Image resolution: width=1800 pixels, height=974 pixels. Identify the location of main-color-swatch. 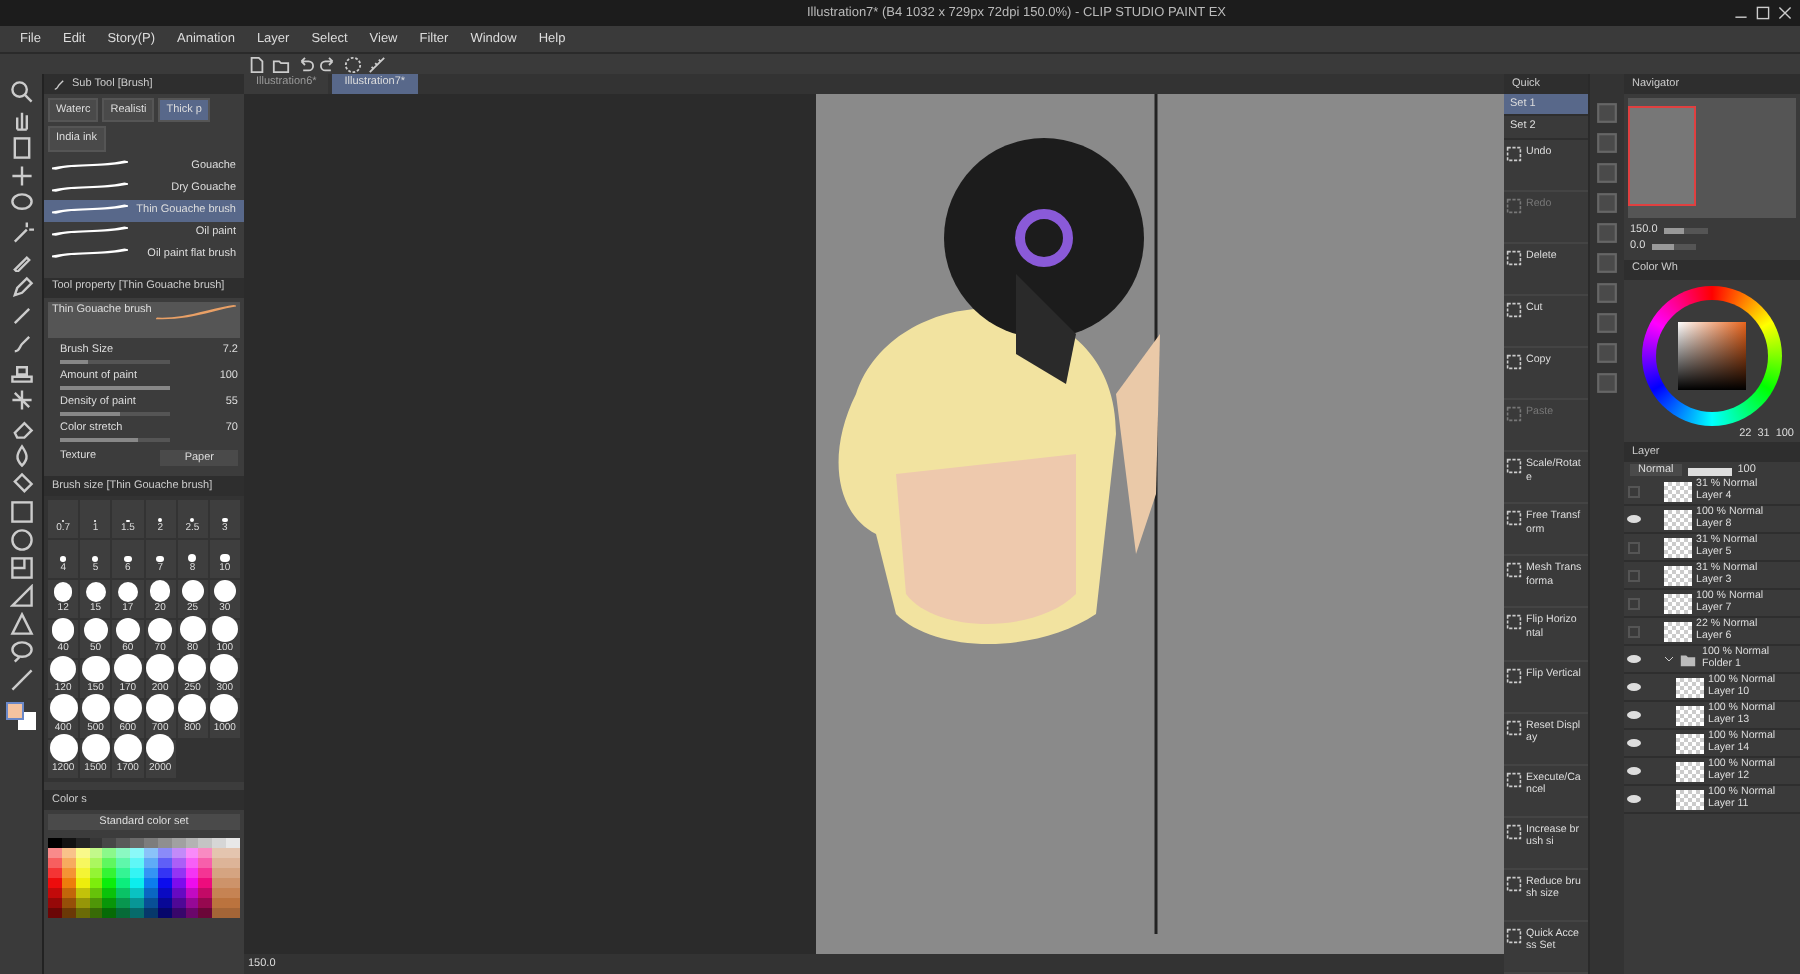
(14, 711).